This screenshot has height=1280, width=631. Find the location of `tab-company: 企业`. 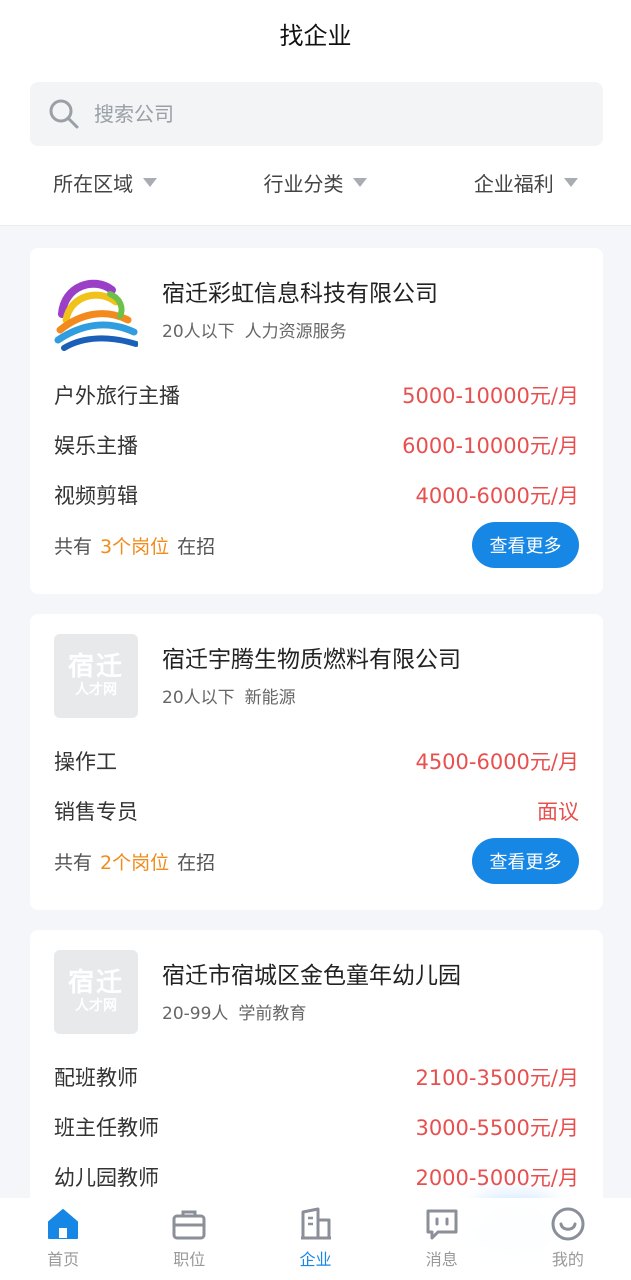

tab-company: 企业 is located at coordinates (315, 1239).